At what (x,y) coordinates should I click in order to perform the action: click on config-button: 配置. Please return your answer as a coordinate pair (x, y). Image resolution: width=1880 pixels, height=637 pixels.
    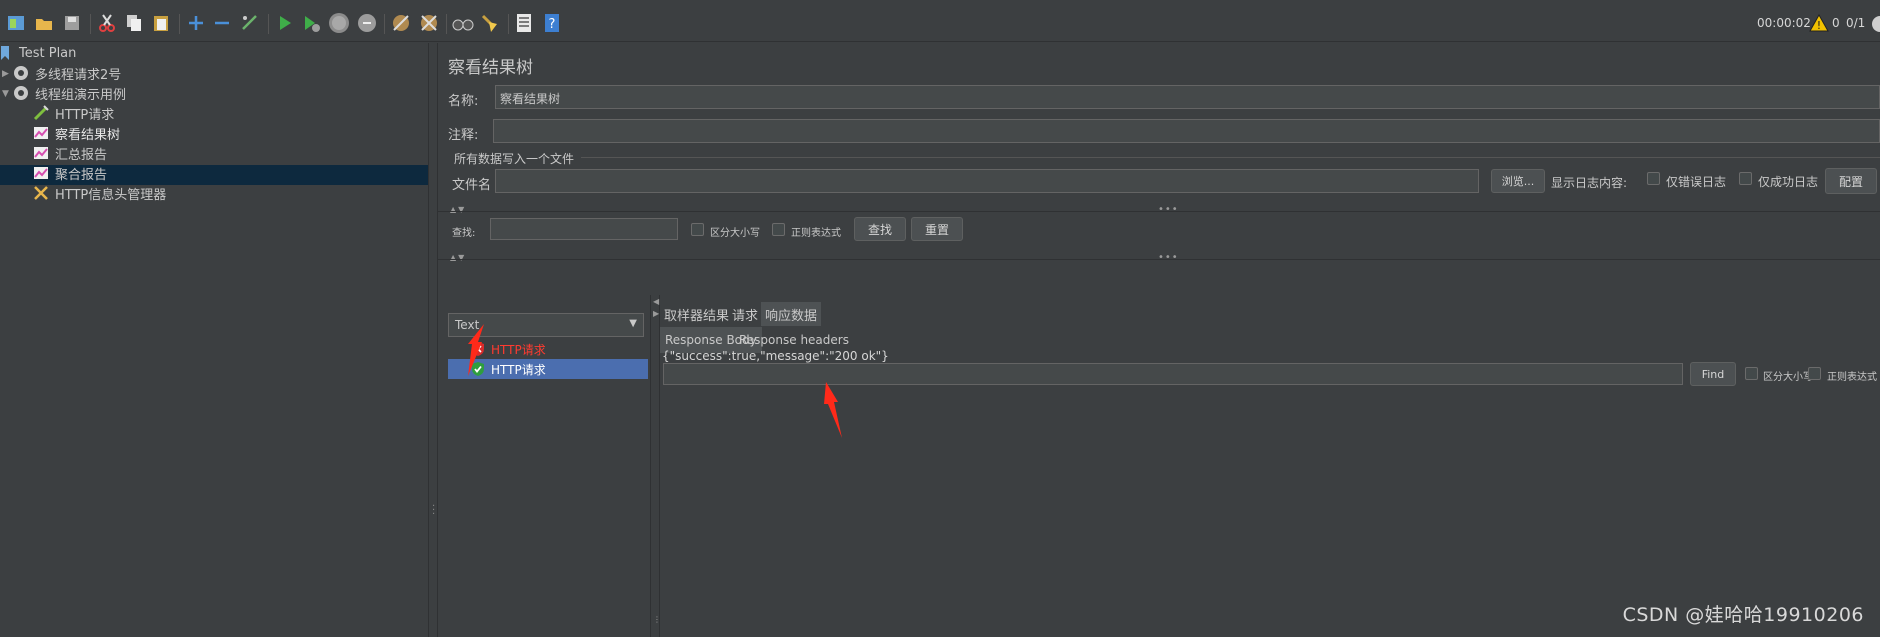
    Looking at the image, I should click on (1851, 181).